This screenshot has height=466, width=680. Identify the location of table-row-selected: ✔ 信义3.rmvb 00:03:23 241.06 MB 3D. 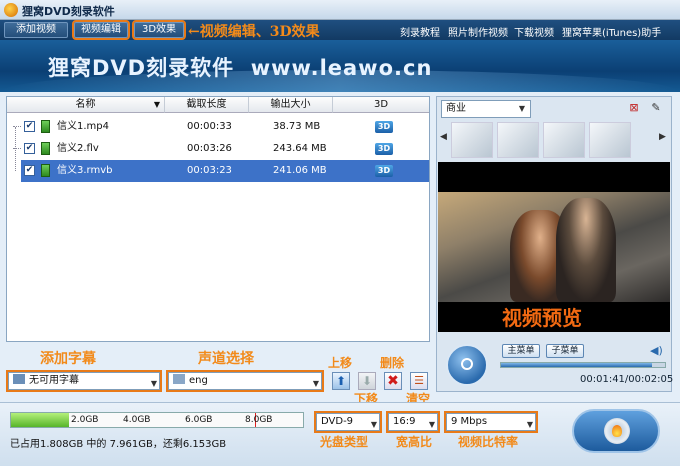
(225, 171).